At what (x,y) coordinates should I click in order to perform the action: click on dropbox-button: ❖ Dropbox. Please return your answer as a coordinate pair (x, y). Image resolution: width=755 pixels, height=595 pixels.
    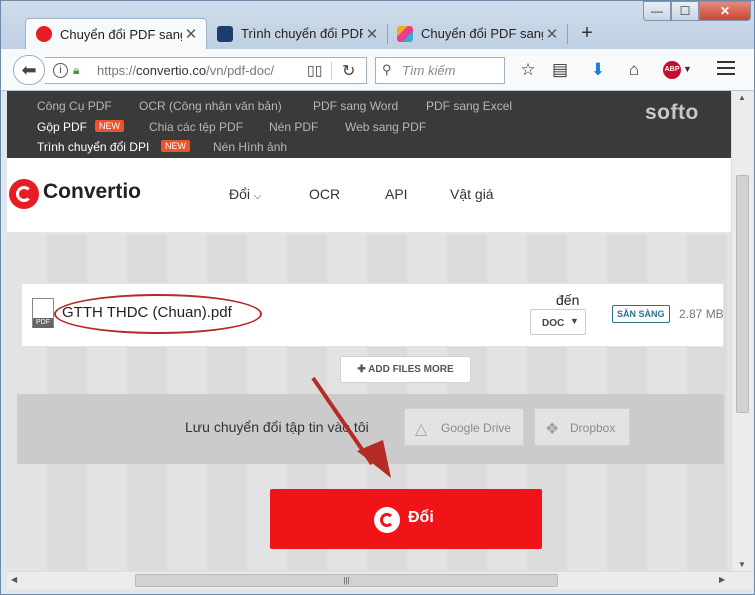
    Looking at the image, I should click on (582, 427).